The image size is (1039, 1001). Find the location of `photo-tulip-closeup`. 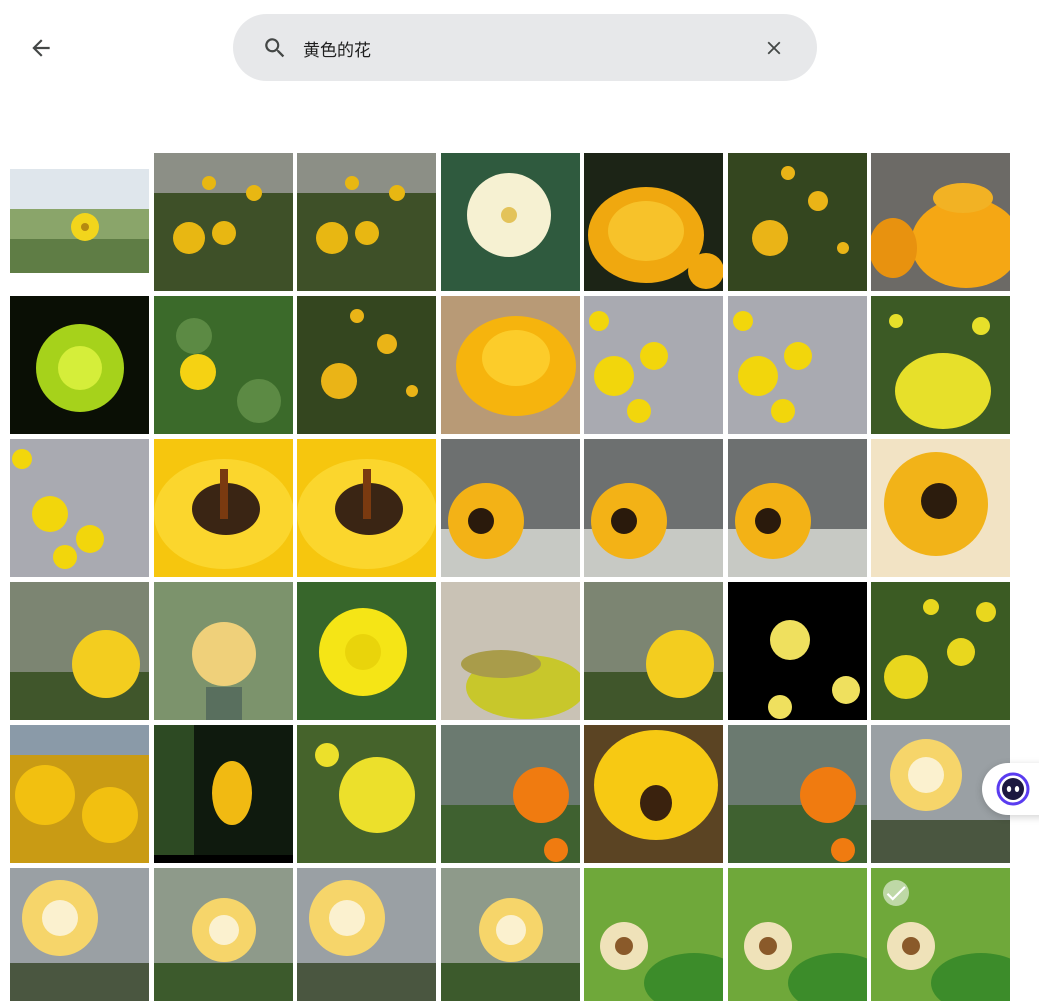

photo-tulip-closeup is located at coordinates (223, 508).